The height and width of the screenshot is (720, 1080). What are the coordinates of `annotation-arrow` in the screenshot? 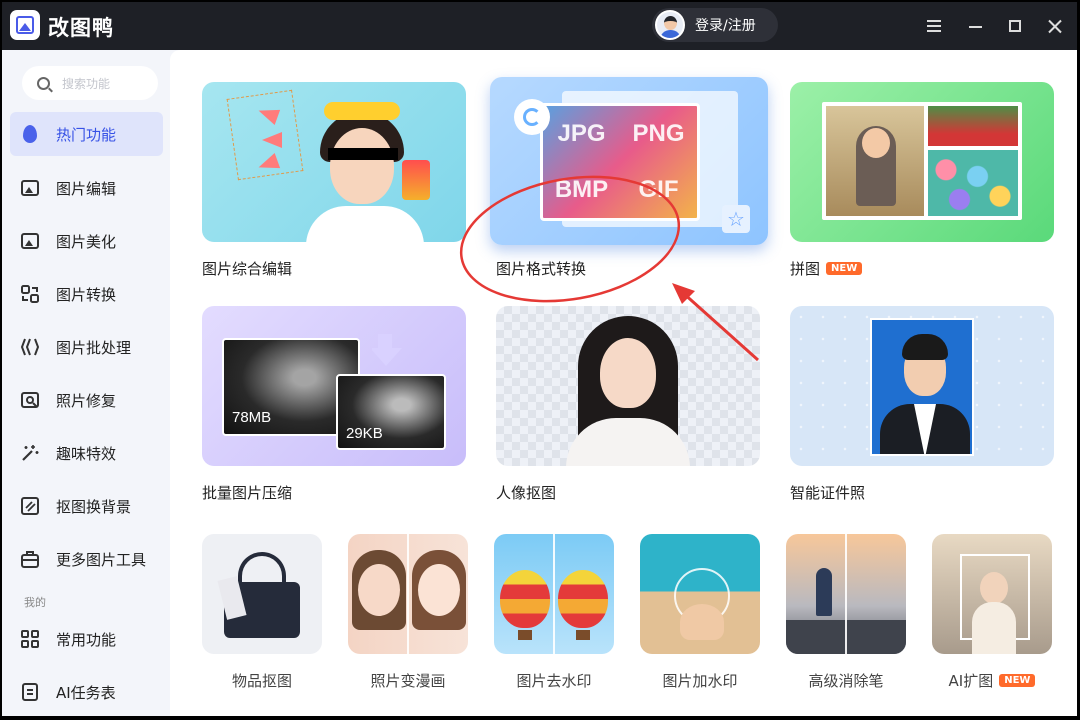 It's located at (720, 326).